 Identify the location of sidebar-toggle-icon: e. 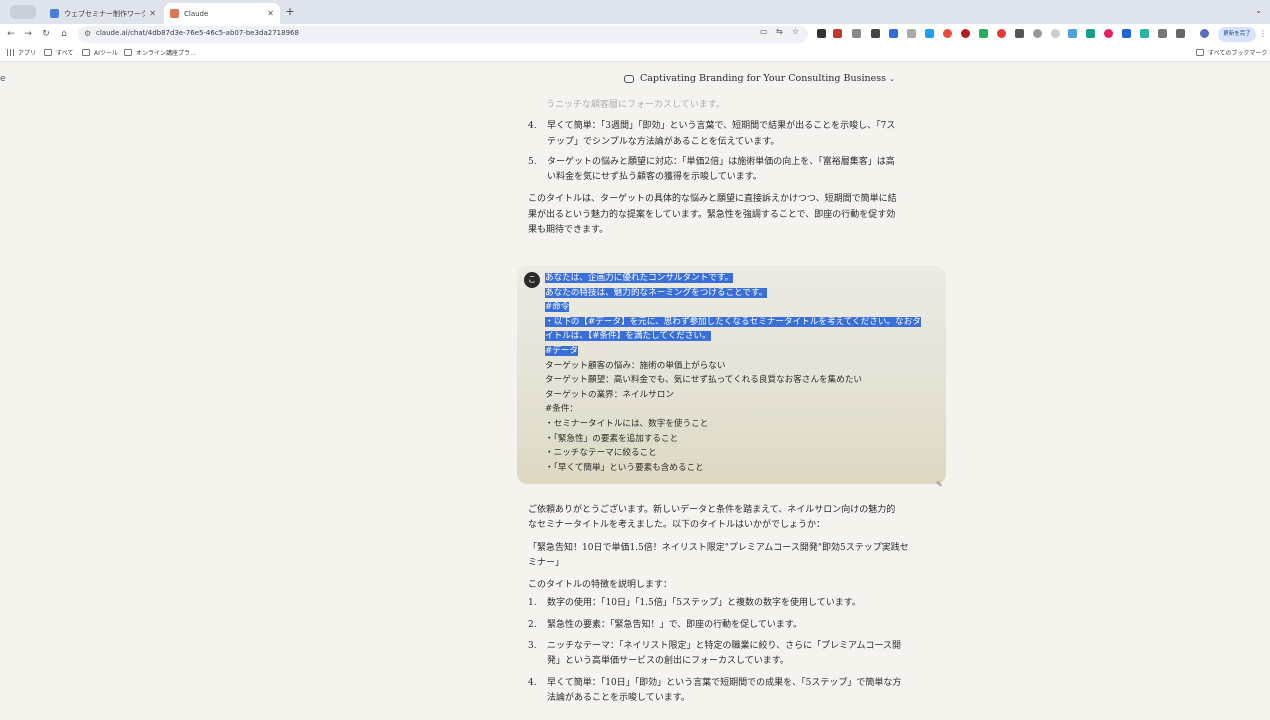
(3, 79).